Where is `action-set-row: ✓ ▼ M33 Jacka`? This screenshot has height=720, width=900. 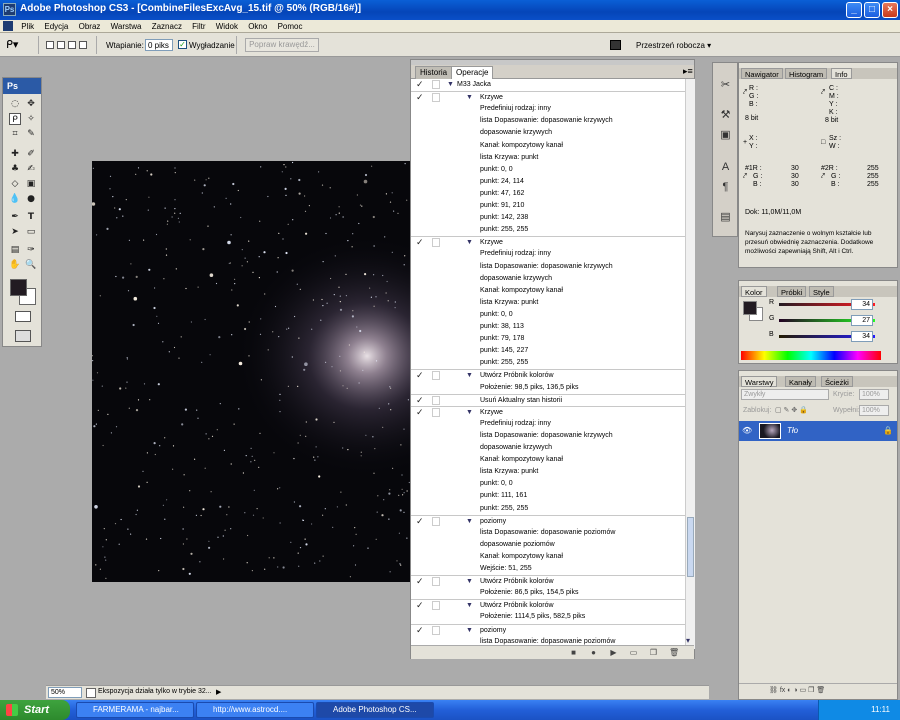
action-set-row: ✓ ▼ M33 Jacka is located at coordinates (548, 85).